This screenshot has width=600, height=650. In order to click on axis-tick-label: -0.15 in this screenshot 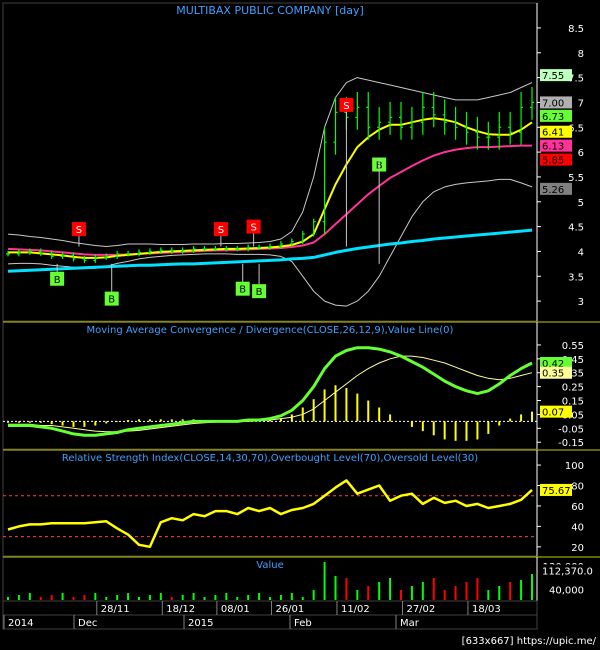, I will do `click(571, 443)`.